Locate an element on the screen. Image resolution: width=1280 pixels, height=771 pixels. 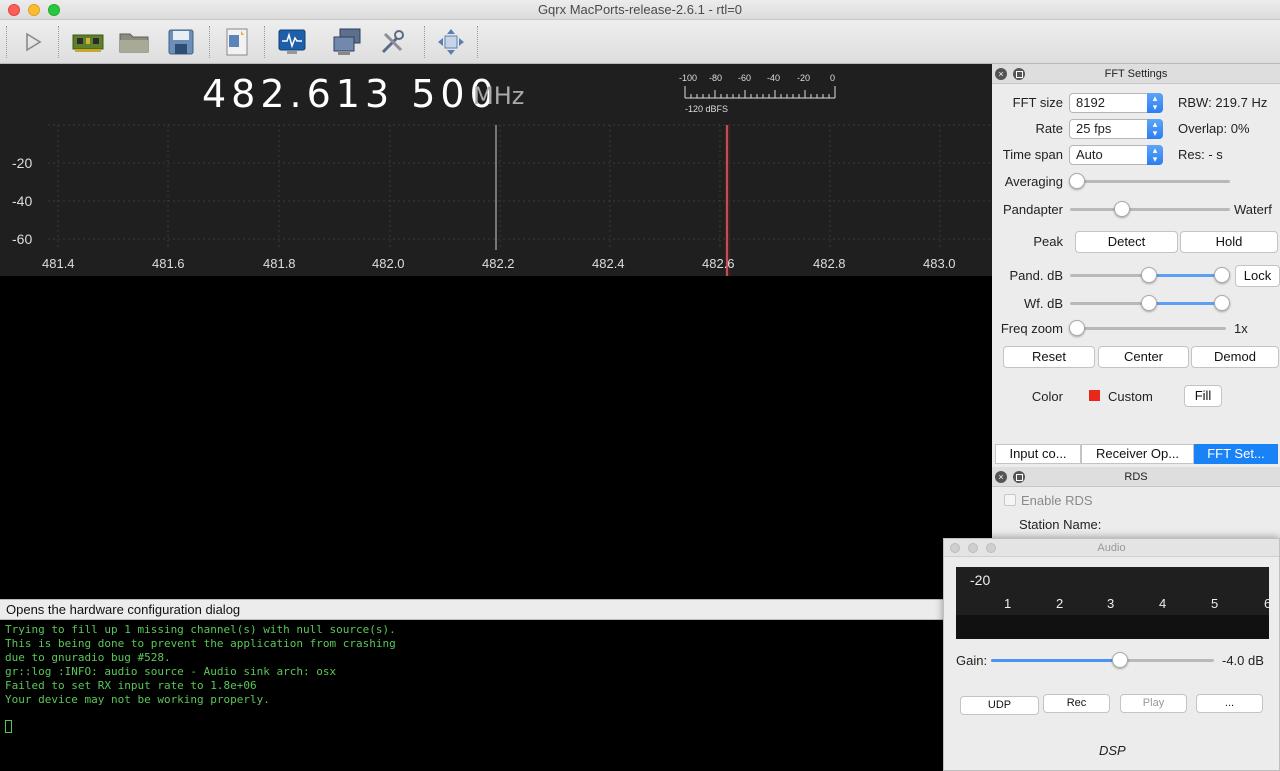
freq-zoom-label: Freq zoom is located at coordinates (1031, 328).